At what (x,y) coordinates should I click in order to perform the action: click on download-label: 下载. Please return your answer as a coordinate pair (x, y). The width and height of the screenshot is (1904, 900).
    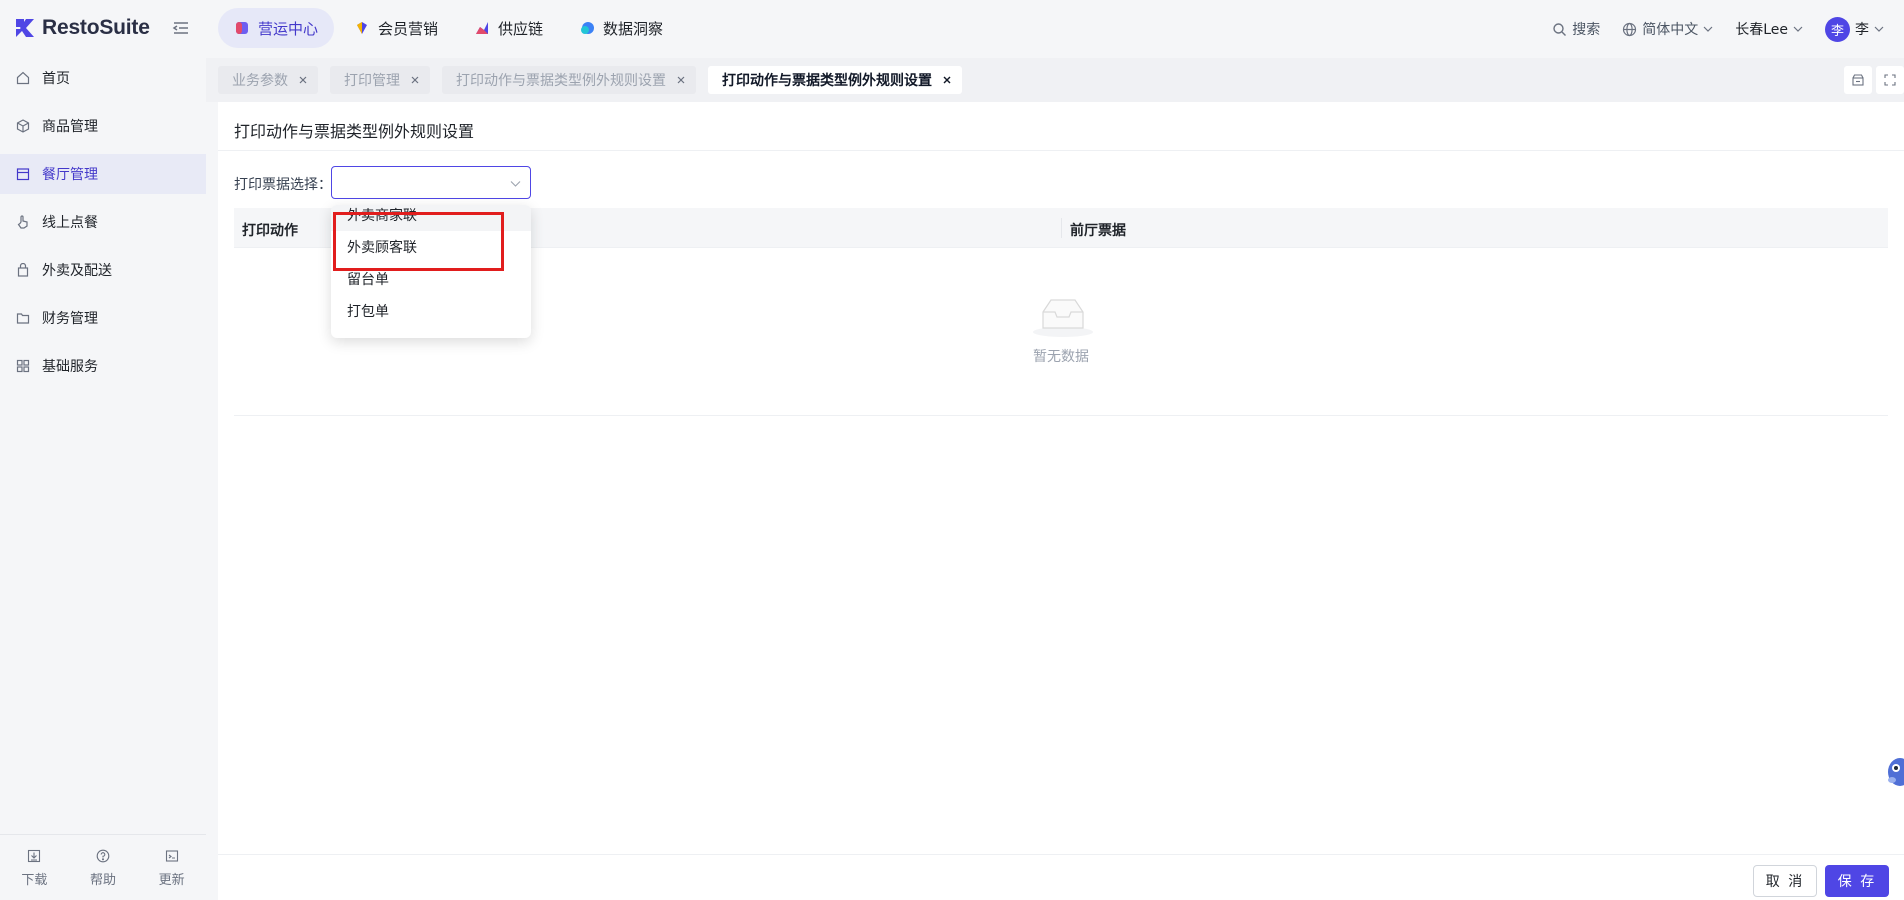
    Looking at the image, I should click on (34, 880).